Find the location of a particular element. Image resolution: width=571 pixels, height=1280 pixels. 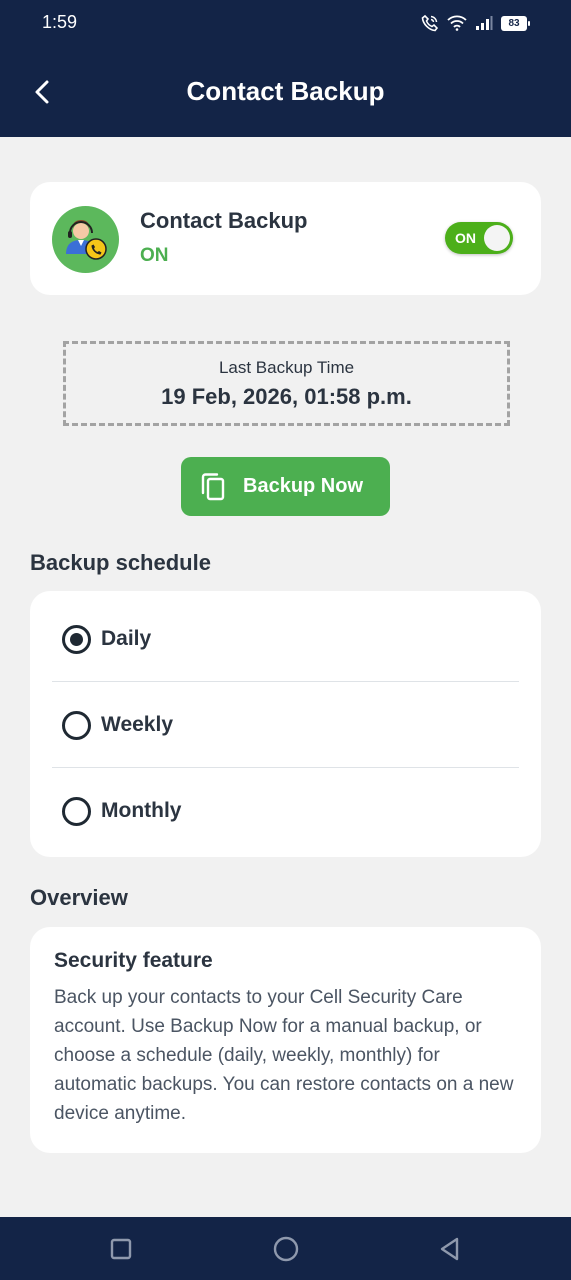

wifi-icon is located at coordinates (457, 23).